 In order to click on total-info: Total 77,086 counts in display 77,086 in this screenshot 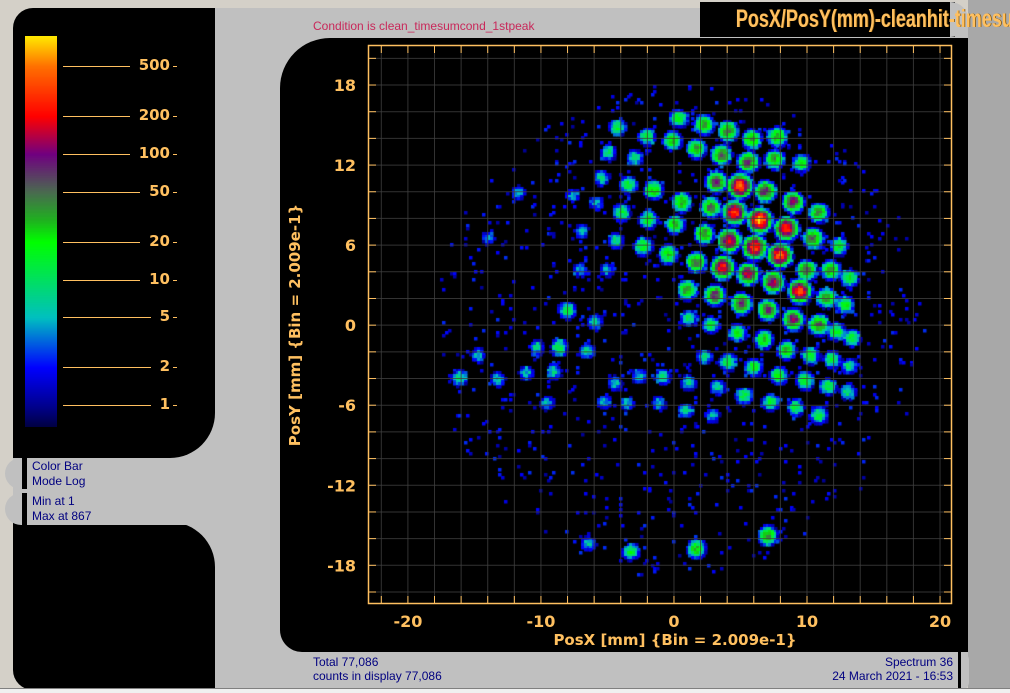, I will do `click(377, 669)`.